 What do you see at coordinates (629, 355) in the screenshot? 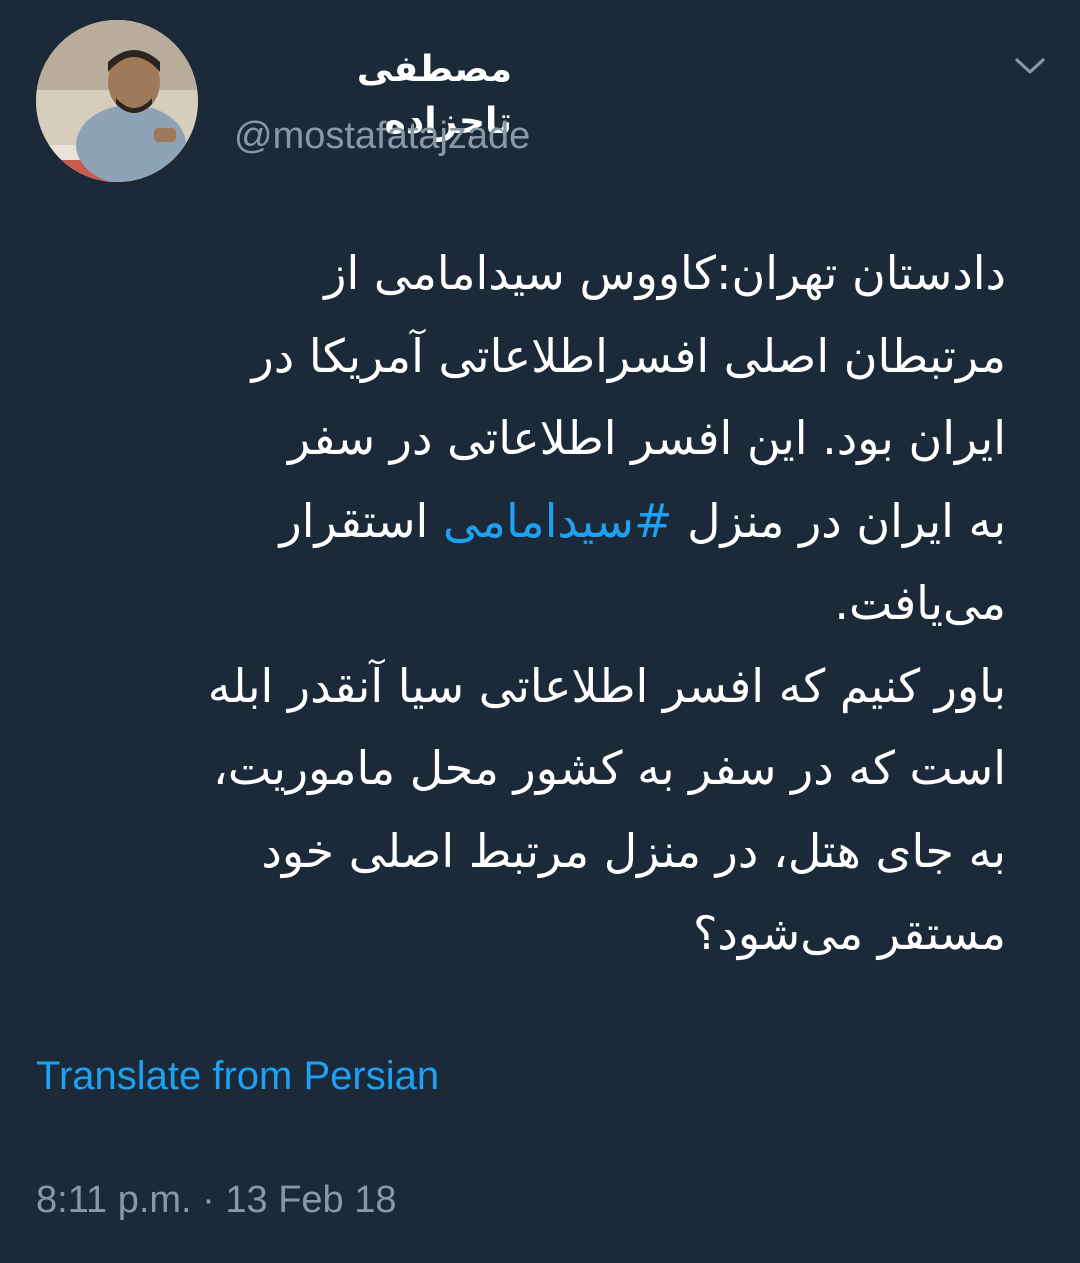
I see `tweet-text-line: مرتبطان اصلی افسراطلاعاتی آمریکا در` at bounding box center [629, 355].